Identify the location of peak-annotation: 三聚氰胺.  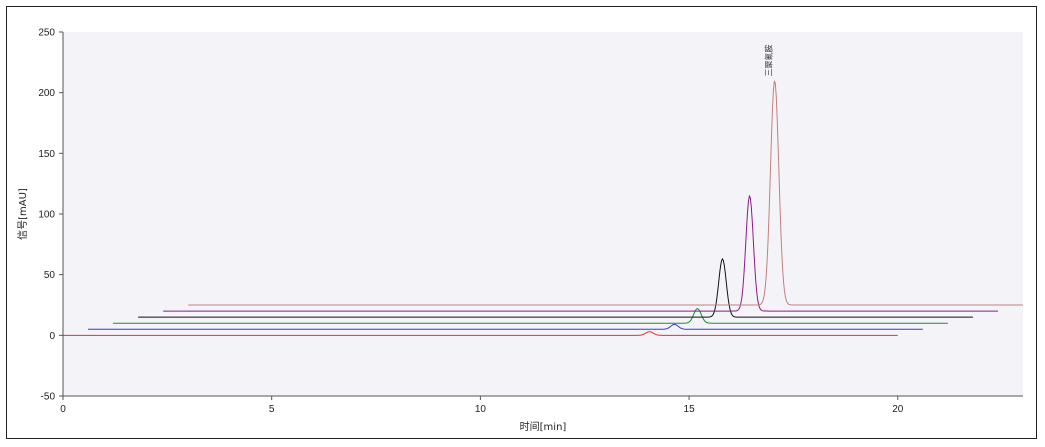
(769, 61).